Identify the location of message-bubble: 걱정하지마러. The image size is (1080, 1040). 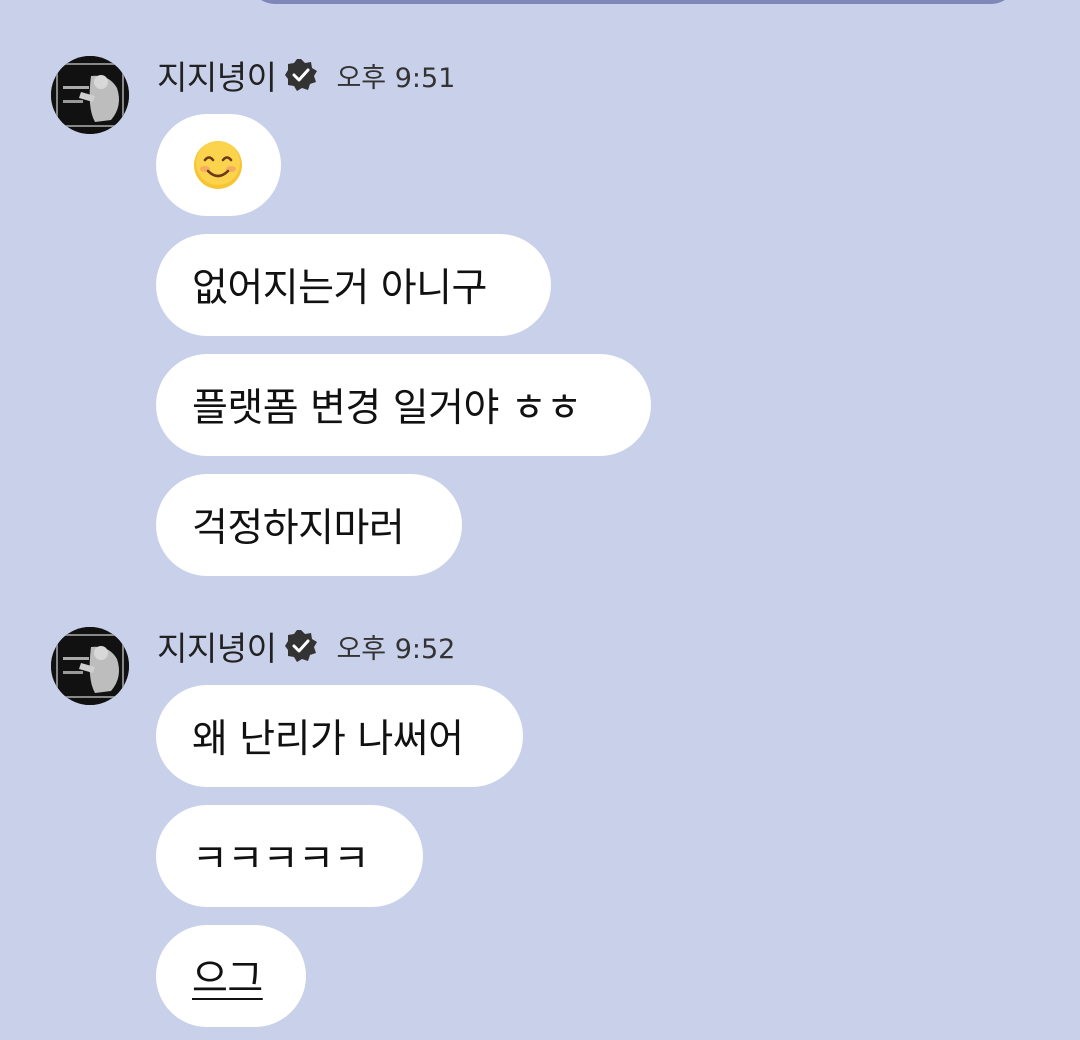
(309, 525).